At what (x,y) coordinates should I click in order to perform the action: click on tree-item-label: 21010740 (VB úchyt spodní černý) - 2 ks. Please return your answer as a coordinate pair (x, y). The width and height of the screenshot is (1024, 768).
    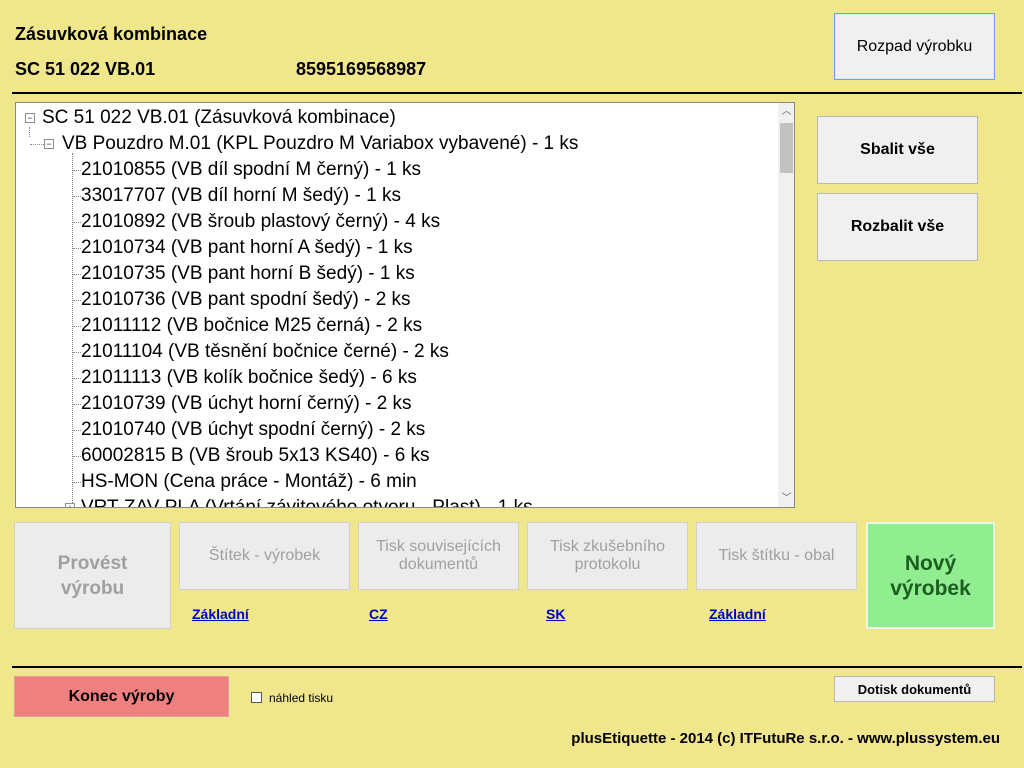
    Looking at the image, I should click on (253, 429).